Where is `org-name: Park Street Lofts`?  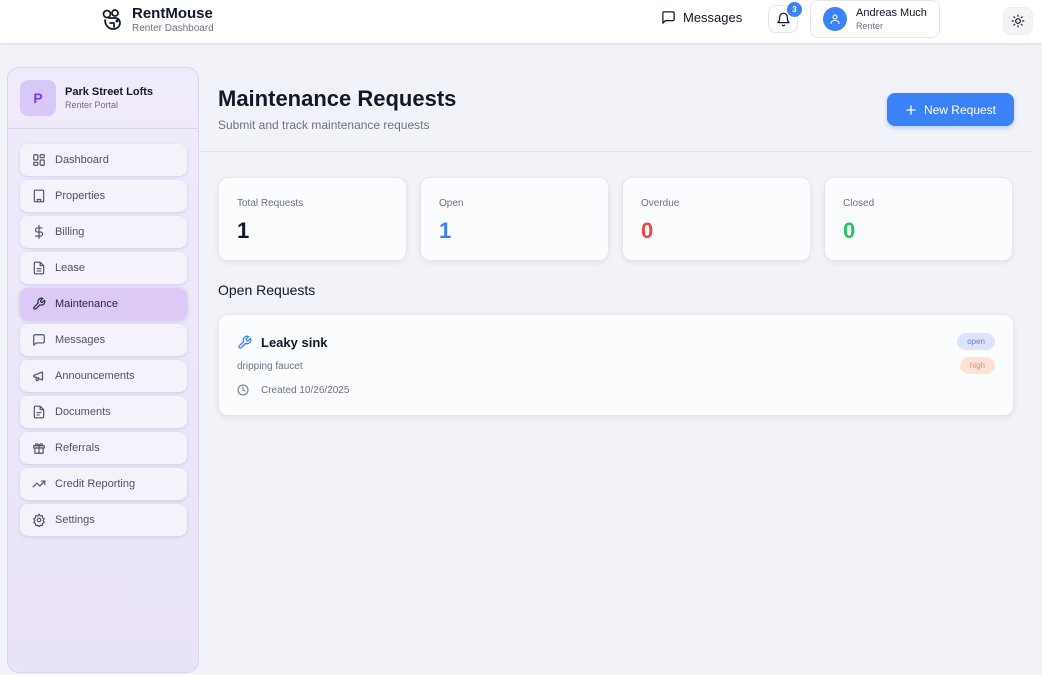
org-name: Park Street Lofts is located at coordinates (109, 92).